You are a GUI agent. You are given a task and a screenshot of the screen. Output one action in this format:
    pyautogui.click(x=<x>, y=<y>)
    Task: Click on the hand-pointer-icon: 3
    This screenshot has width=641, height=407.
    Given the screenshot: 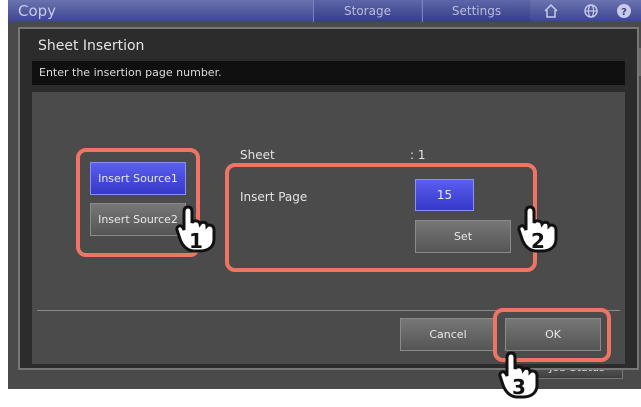 What is the action you would take?
    pyautogui.click(x=518, y=375)
    